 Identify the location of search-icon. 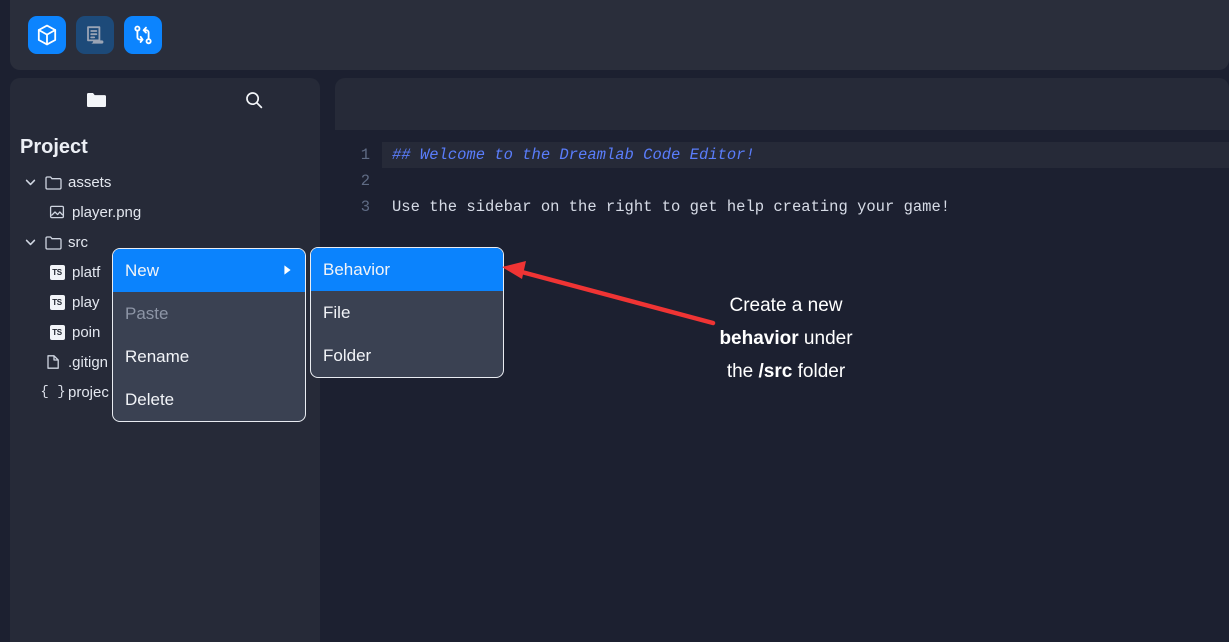
(254, 102).